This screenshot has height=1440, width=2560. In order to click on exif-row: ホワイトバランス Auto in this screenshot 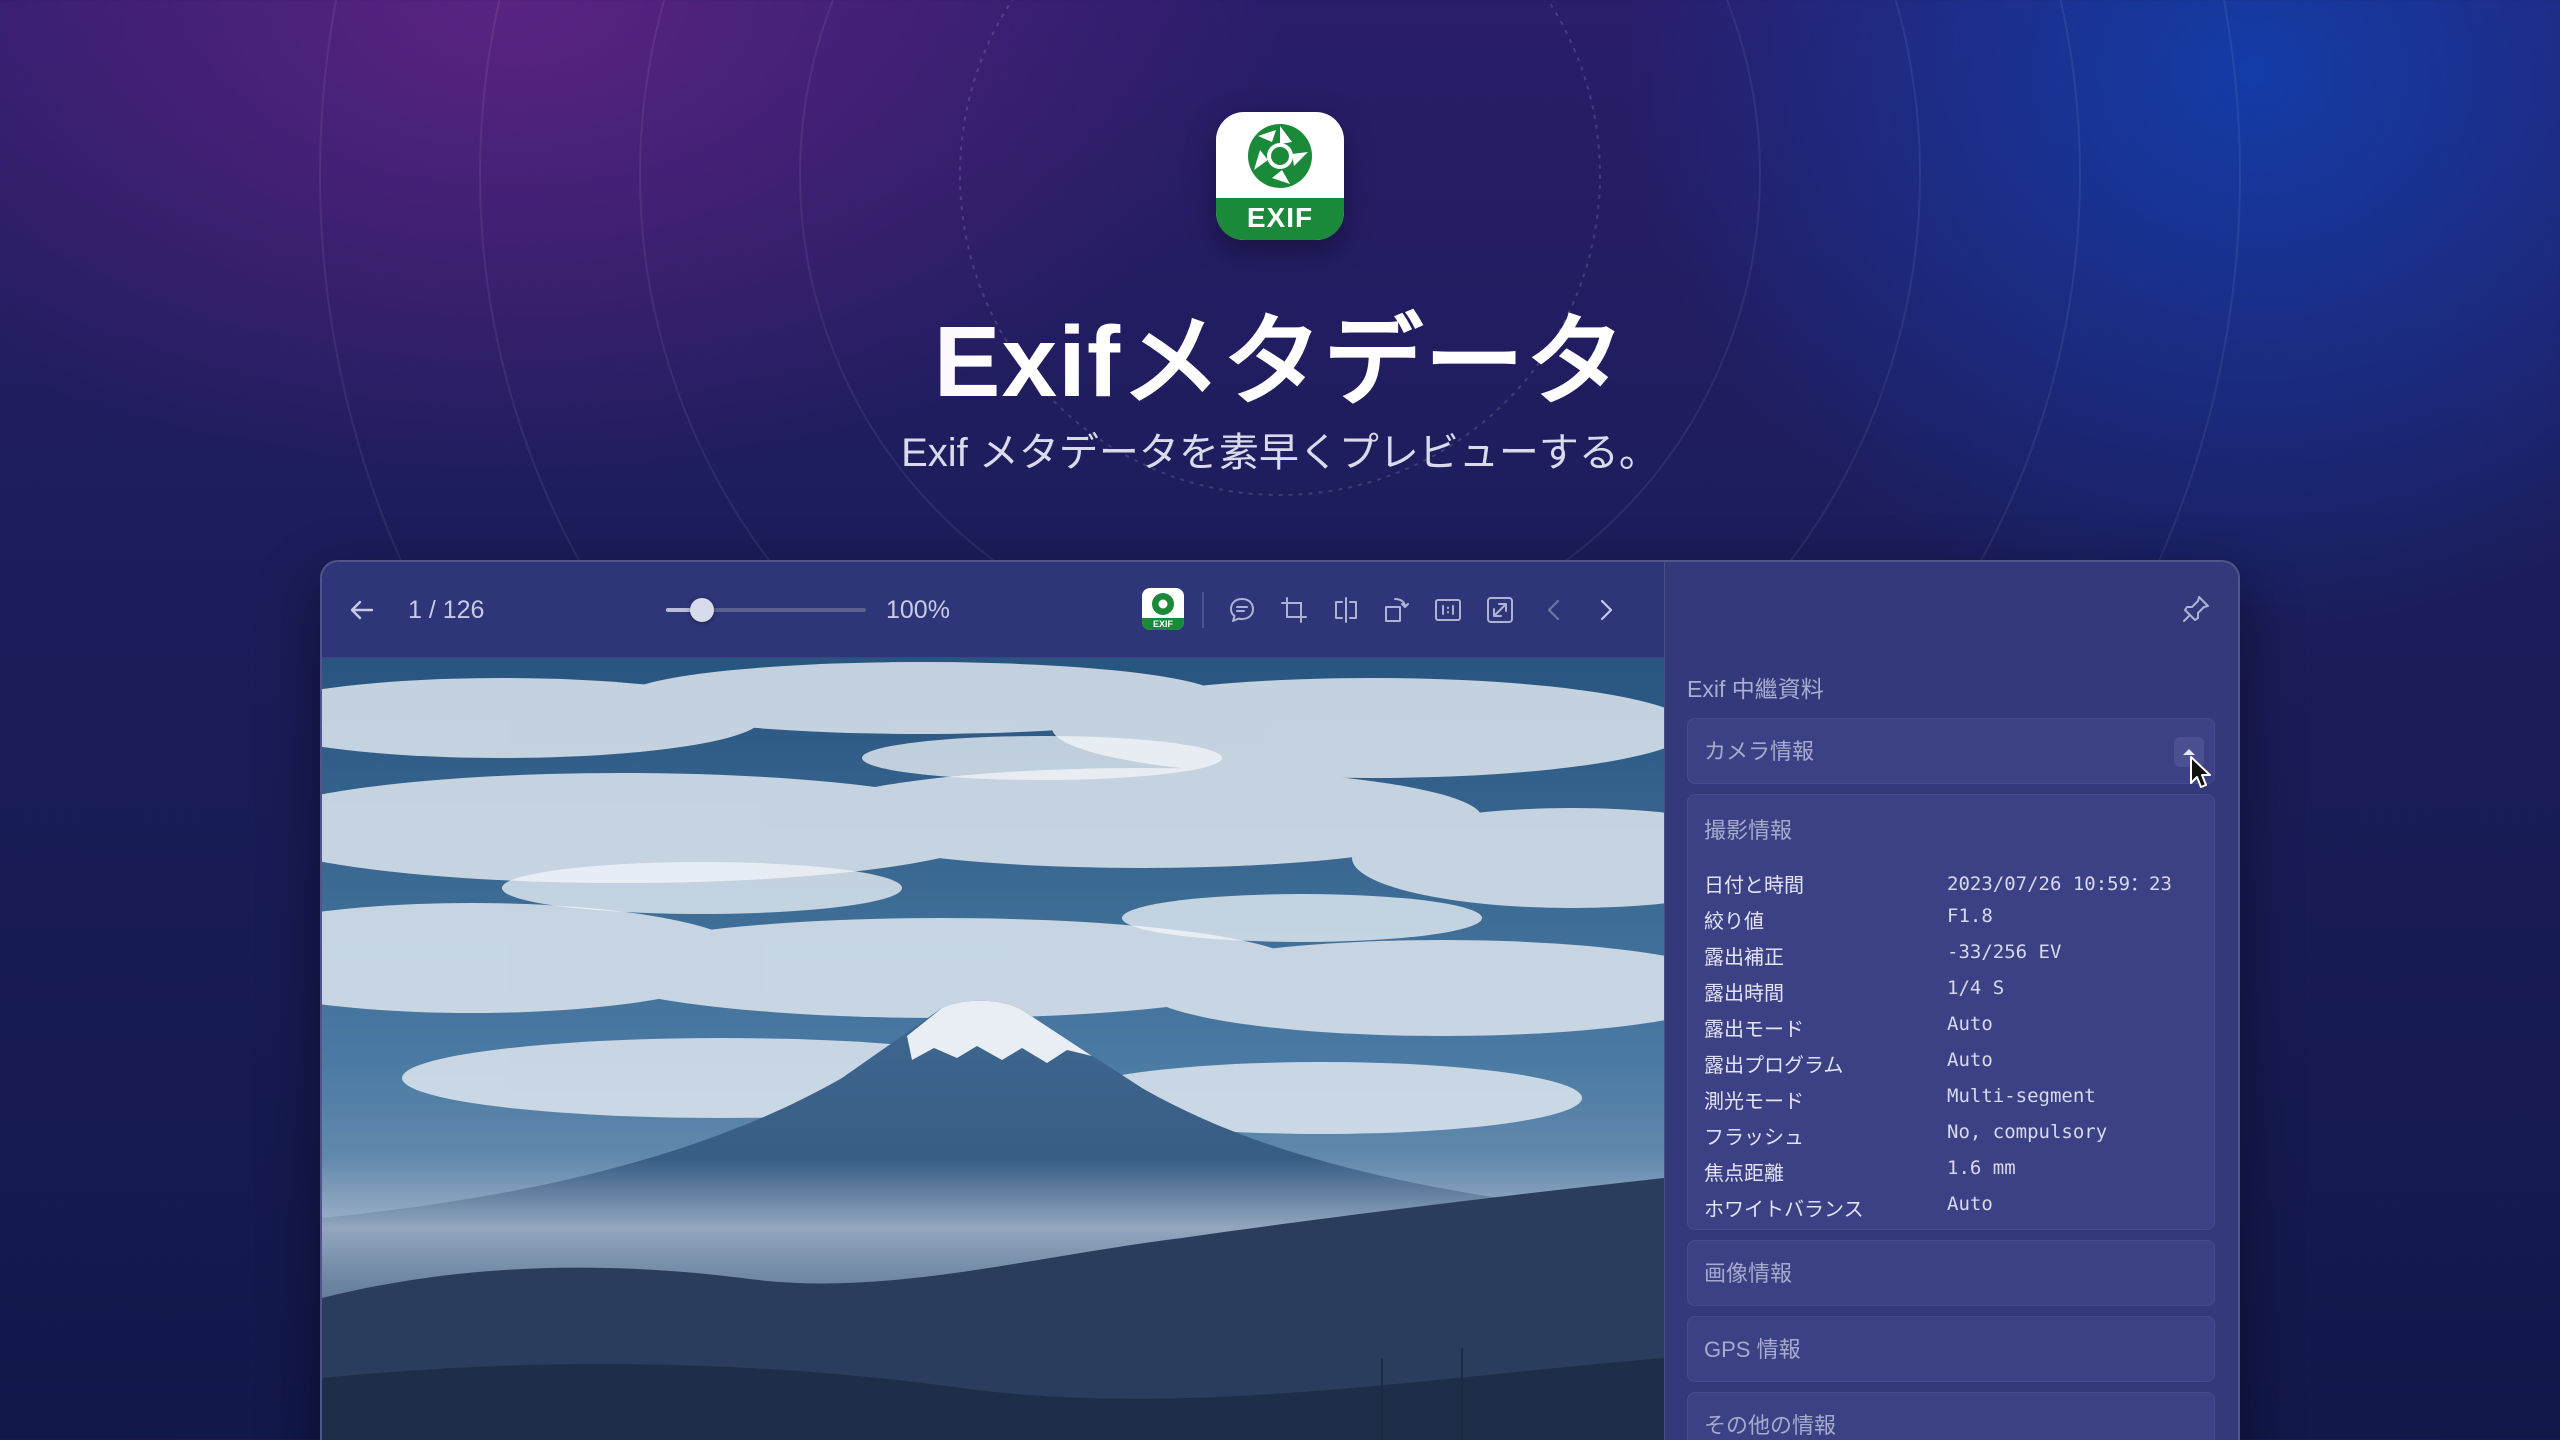, I will do `click(1848, 1207)`.